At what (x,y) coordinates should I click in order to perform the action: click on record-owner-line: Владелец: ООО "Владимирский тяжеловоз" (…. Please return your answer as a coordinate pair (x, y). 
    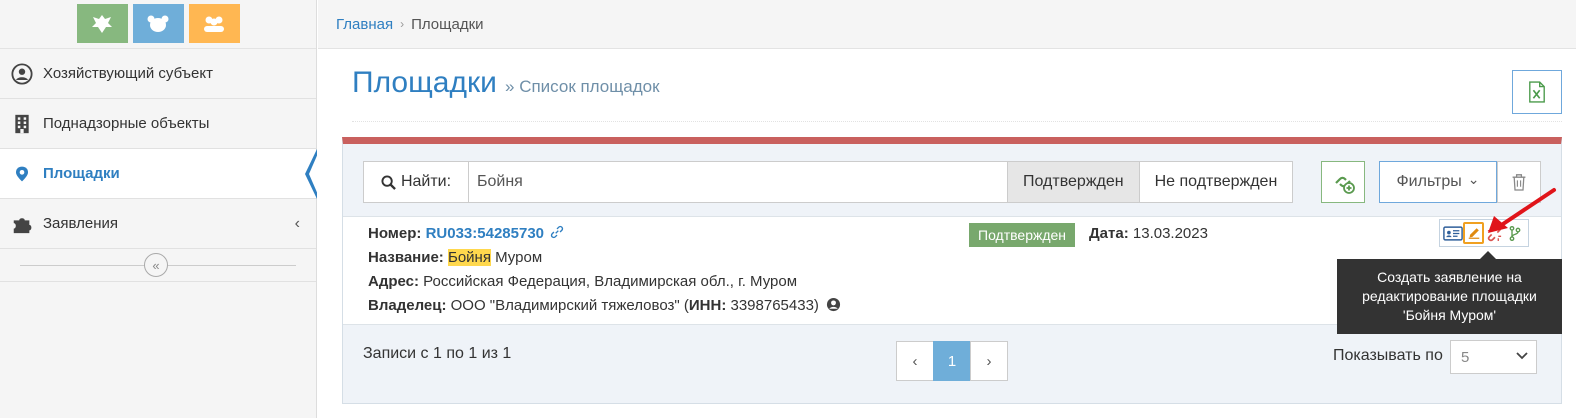
    Looking at the image, I should click on (604, 305).